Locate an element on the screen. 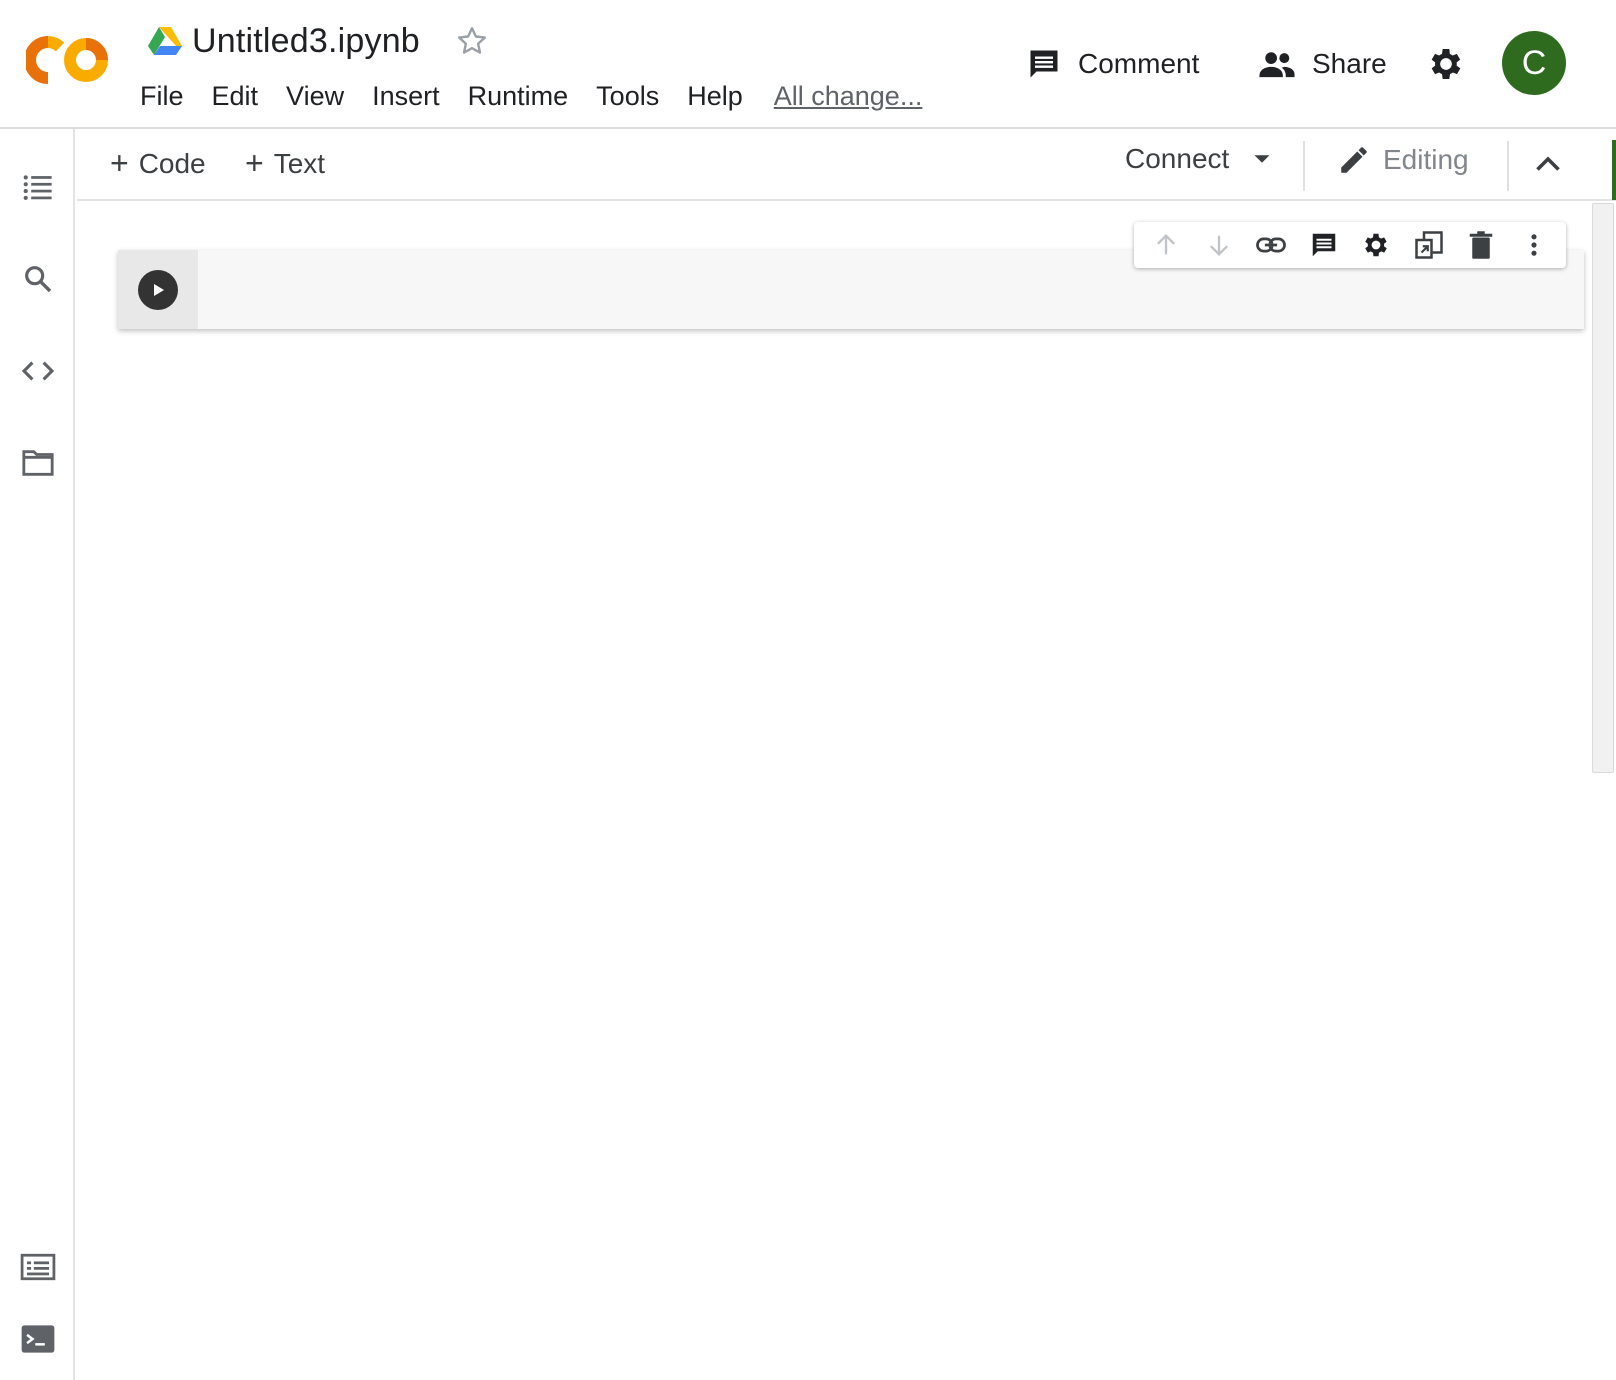 The image size is (1616, 1380). chevron-up-icon is located at coordinates (1548, 165).